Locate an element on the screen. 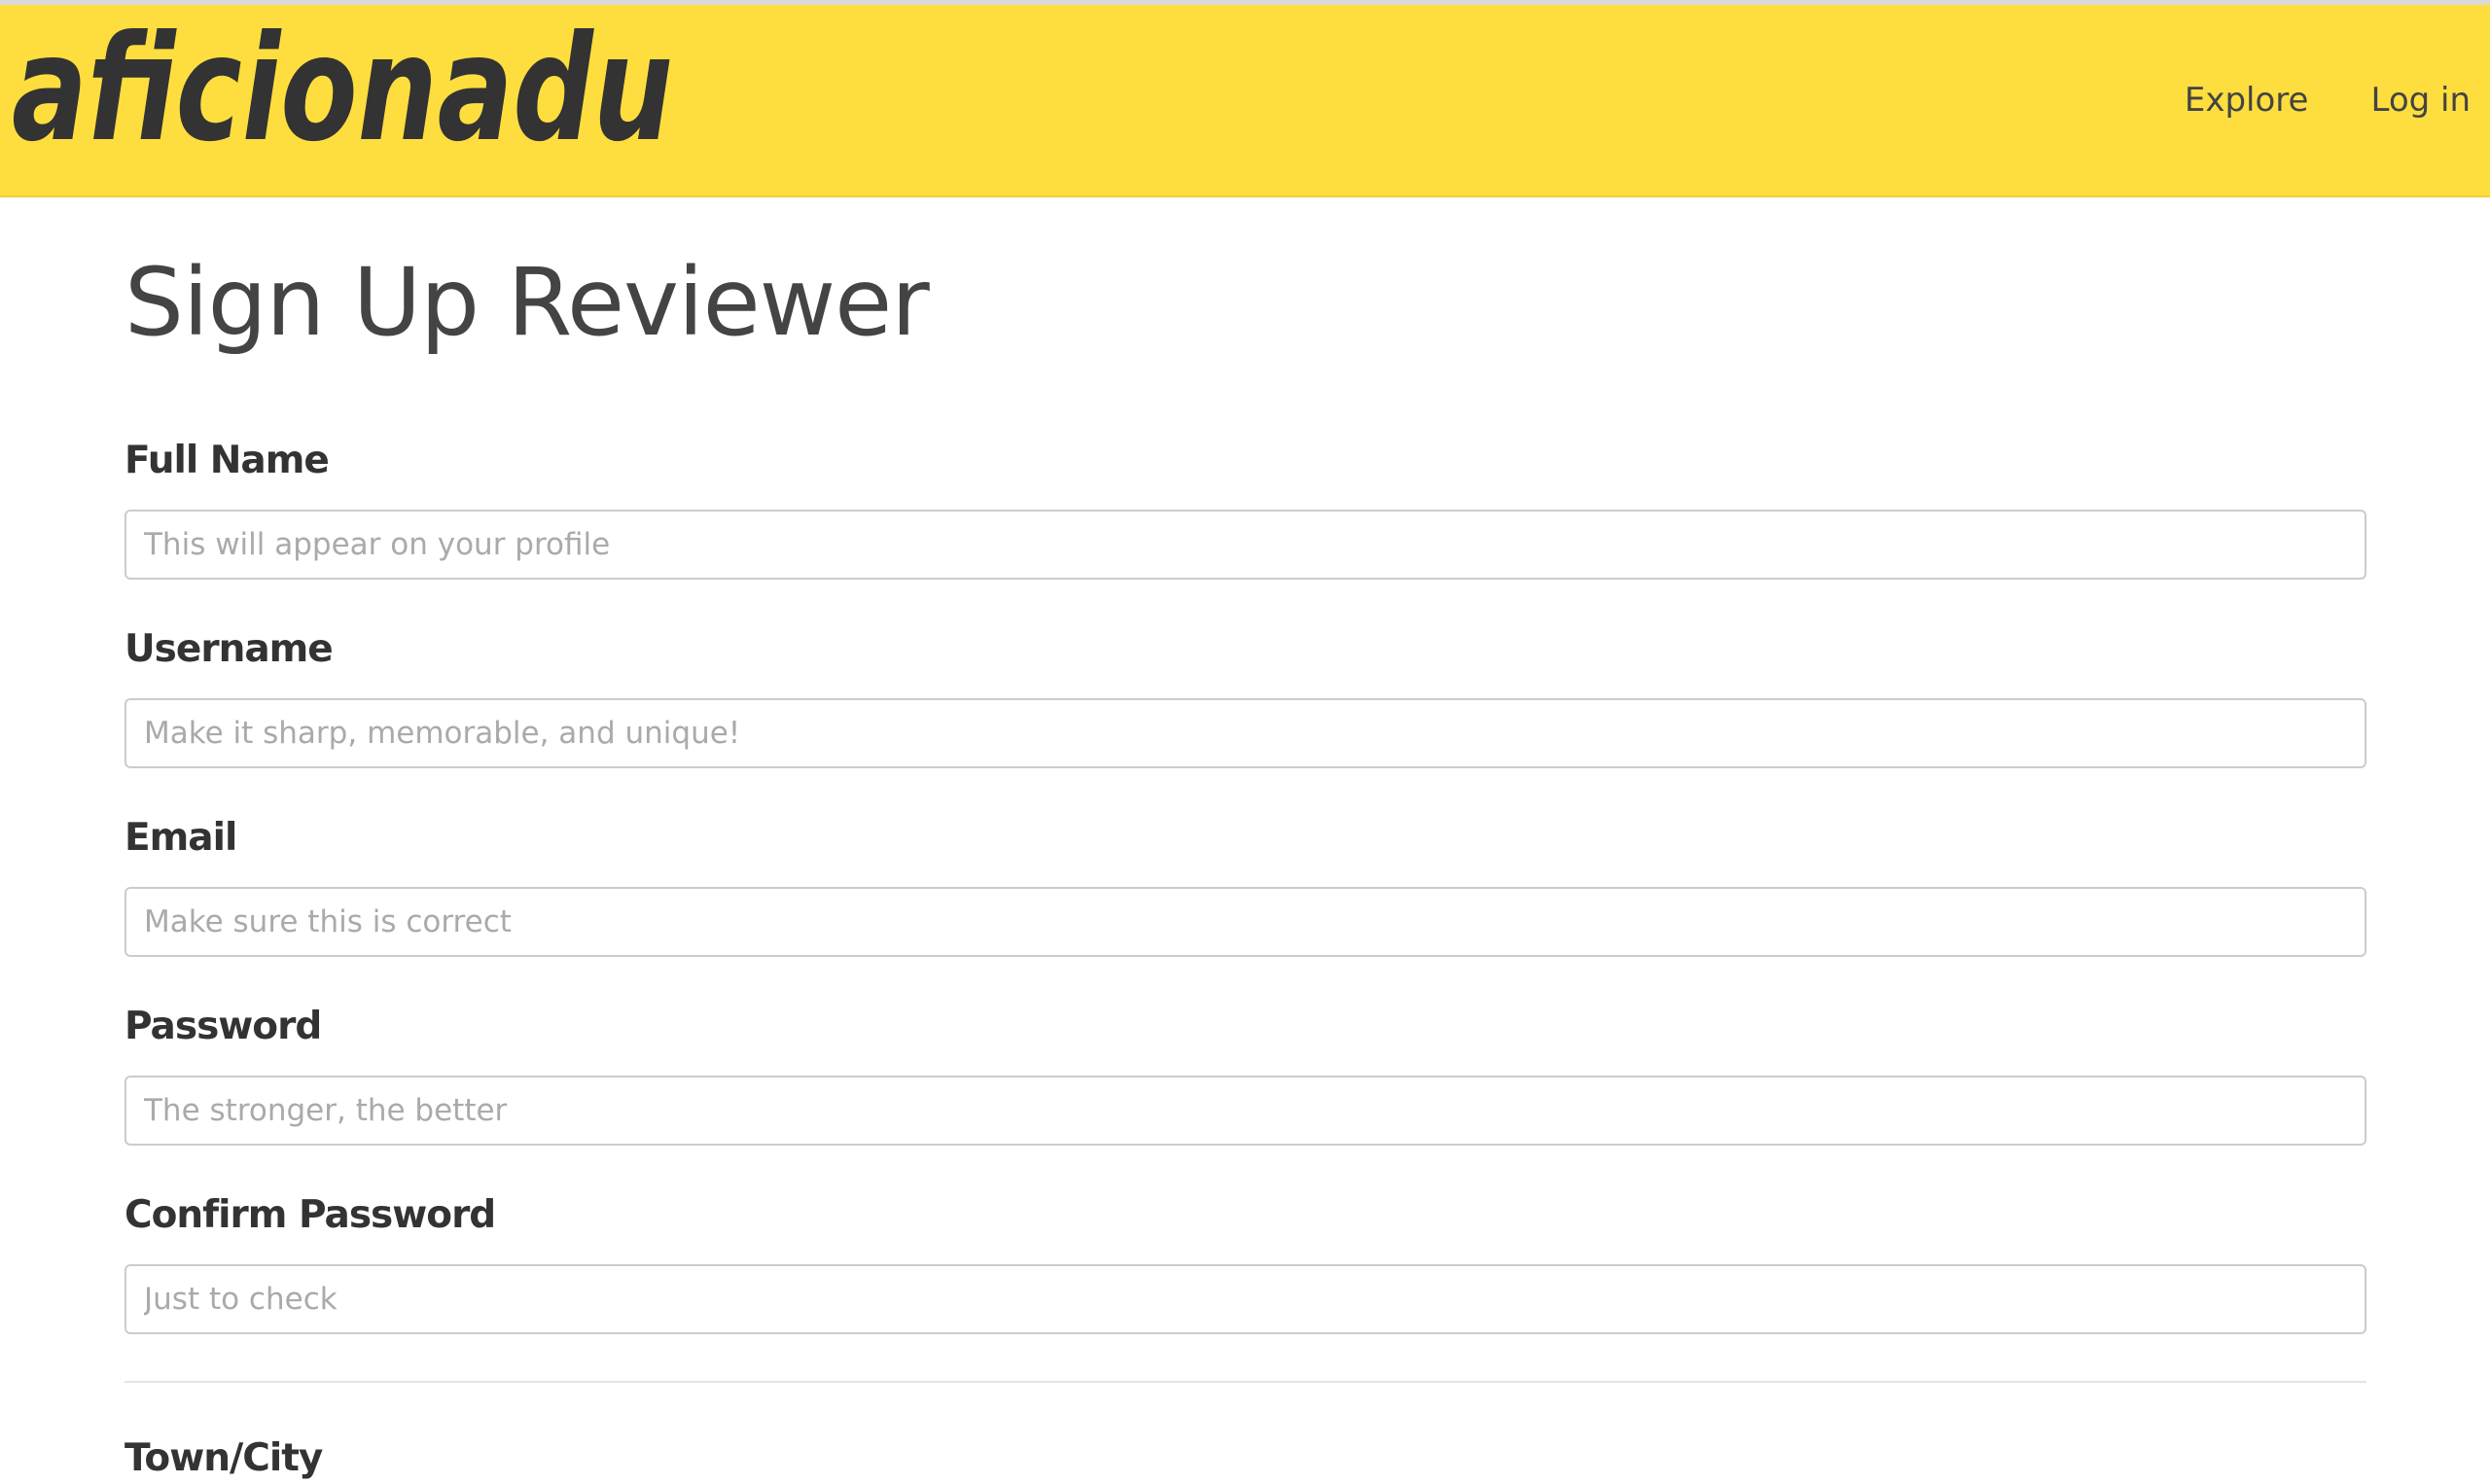 This screenshot has width=2490, height=1484. password-label: Password is located at coordinates (223, 1027).